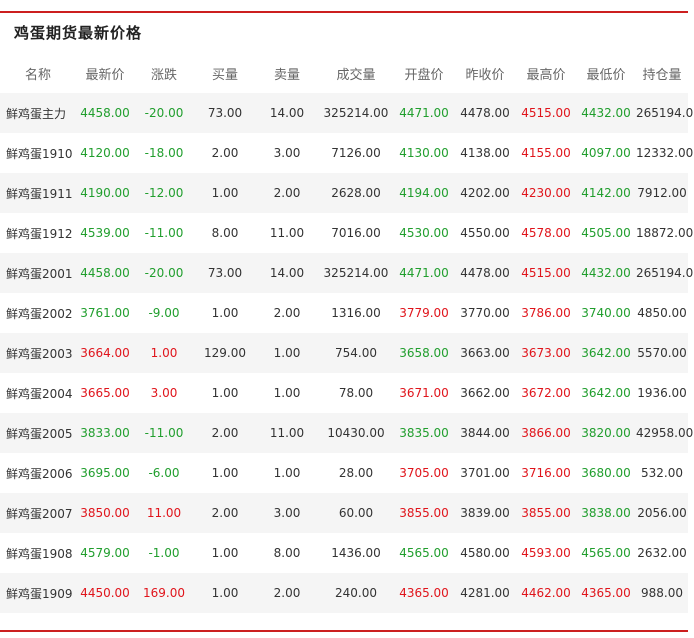  What do you see at coordinates (424, 473) in the screenshot?
I see `cell-open: 3705.00` at bounding box center [424, 473].